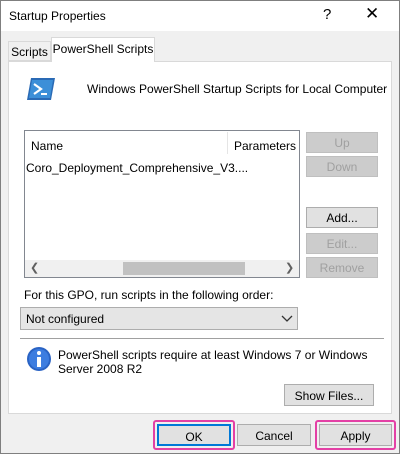 Image resolution: width=400 pixels, height=454 pixels. What do you see at coordinates (342, 142) in the screenshot?
I see `up-button: Up` at bounding box center [342, 142].